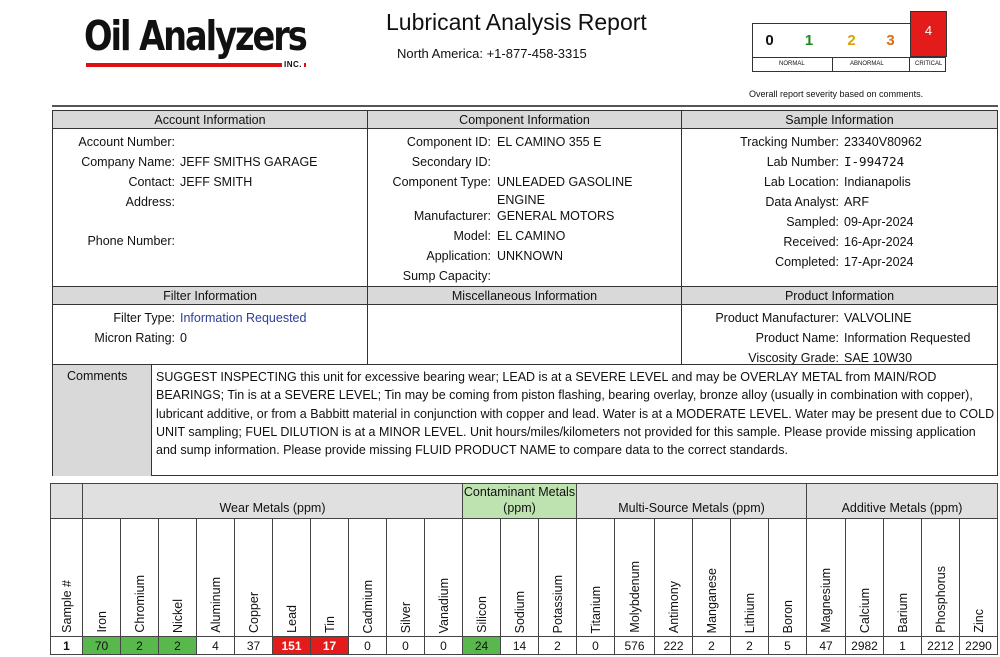 The image size is (1000, 657). Describe the element at coordinates (446, 276) in the screenshot. I see `sump-capacity-label: Sump Capacity:` at that location.